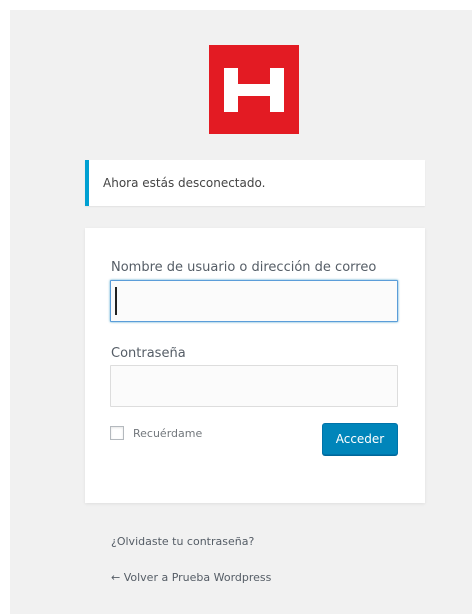 The width and height of the screenshot is (472, 614). What do you see at coordinates (184, 183) in the screenshot?
I see `notice-message: Ahora estás desconectado.` at bounding box center [184, 183].